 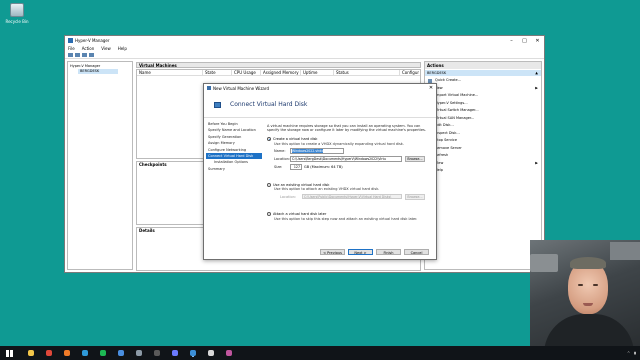 What do you see at coordinates (300, 214) in the screenshot?
I see `option-later-label: Attach a virtual hard disk later` at bounding box center [300, 214].